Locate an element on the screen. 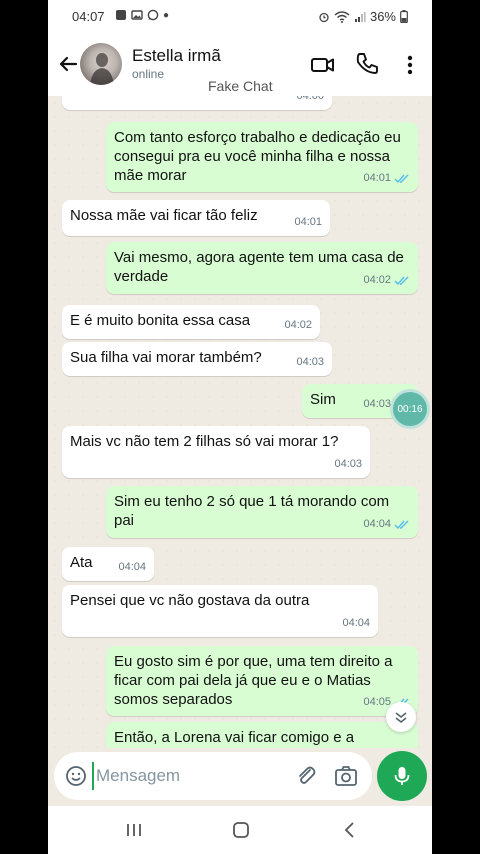 The height and width of the screenshot is (854, 480). back-arrow-icon is located at coordinates (68, 64).